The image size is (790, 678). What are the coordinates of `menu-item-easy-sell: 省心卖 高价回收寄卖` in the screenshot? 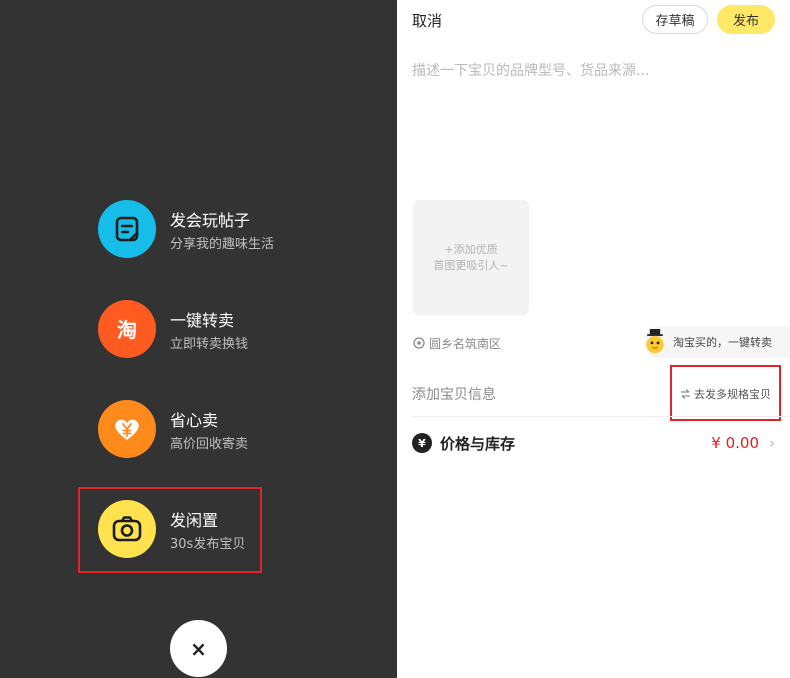 It's located at (218, 430).